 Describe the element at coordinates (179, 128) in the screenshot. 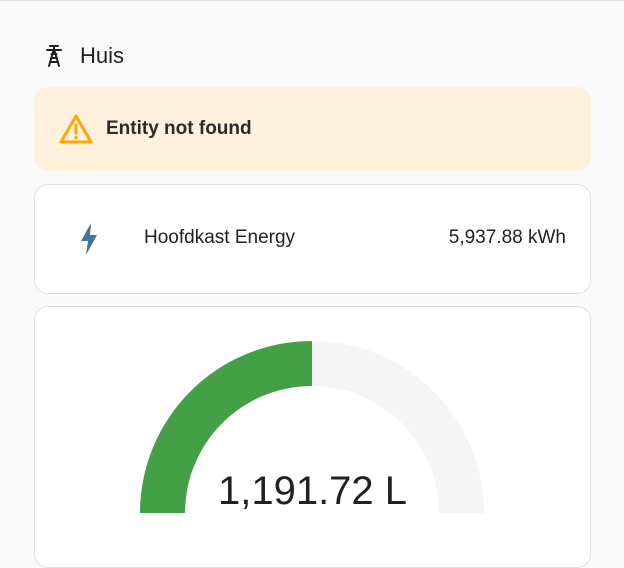

I see `warning-text: Entity not found` at that location.